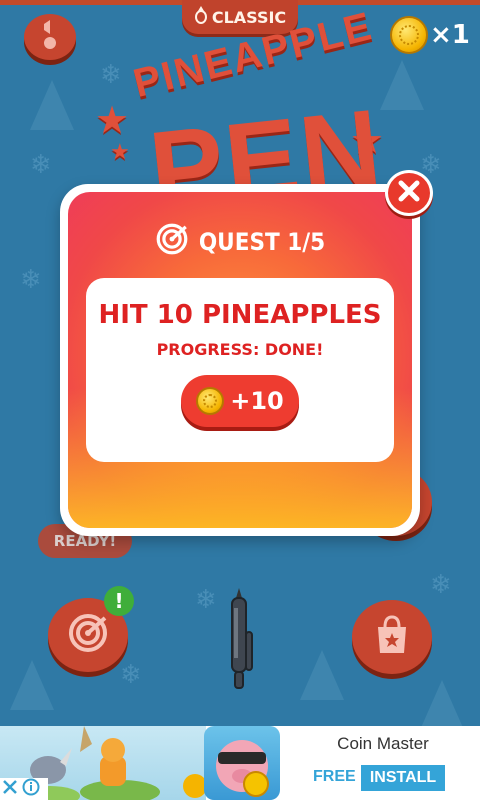 The height and width of the screenshot is (800, 480). What do you see at coordinates (262, 242) in the screenshot?
I see `quest-title: QUEST 1/5` at bounding box center [262, 242].